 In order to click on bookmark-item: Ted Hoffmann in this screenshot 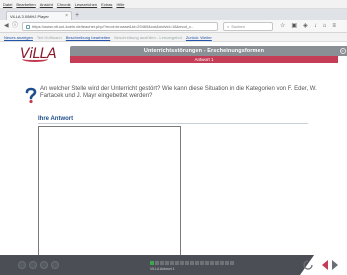, I will do `click(49, 37)`.